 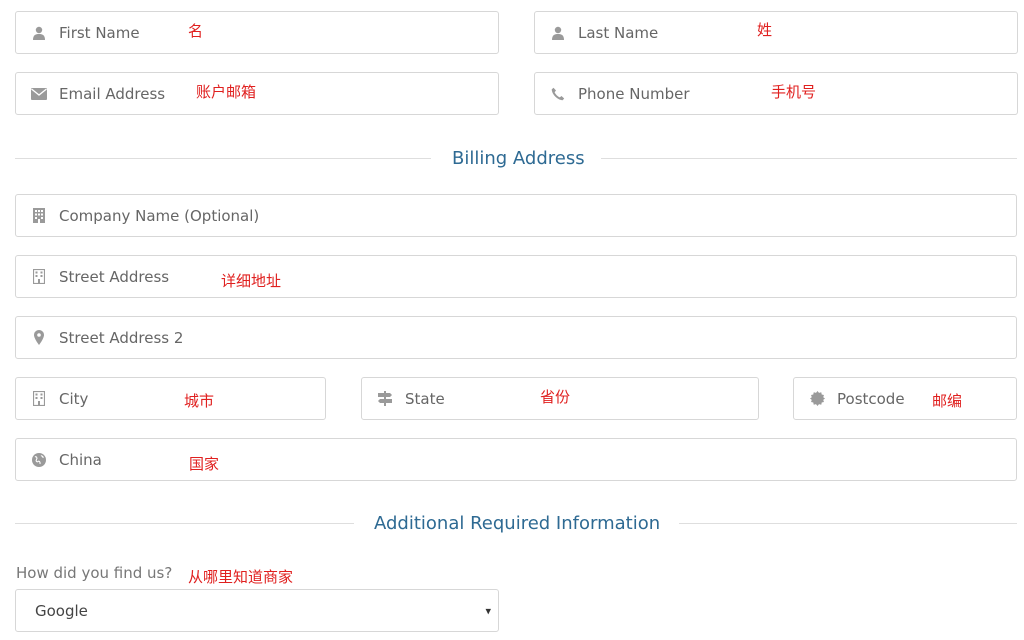 What do you see at coordinates (765, 30) in the screenshot?
I see `last-name-annotation: 姓` at bounding box center [765, 30].